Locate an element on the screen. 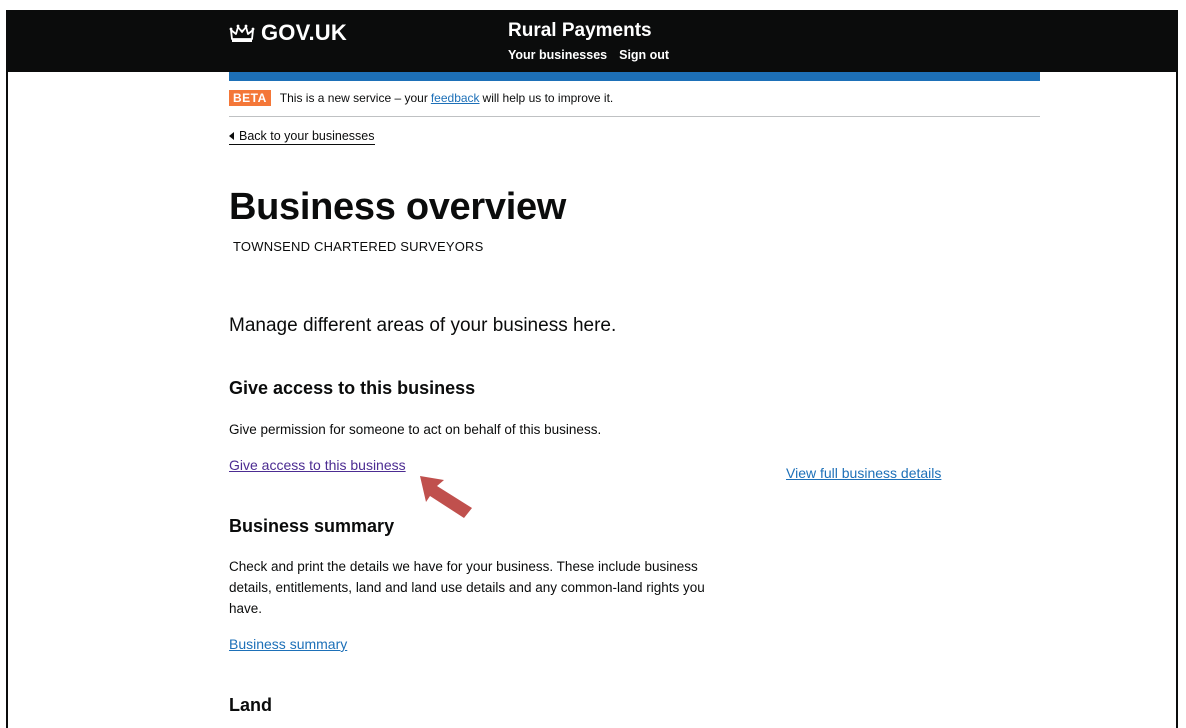  logo-text: GOV.UK is located at coordinates (304, 32).